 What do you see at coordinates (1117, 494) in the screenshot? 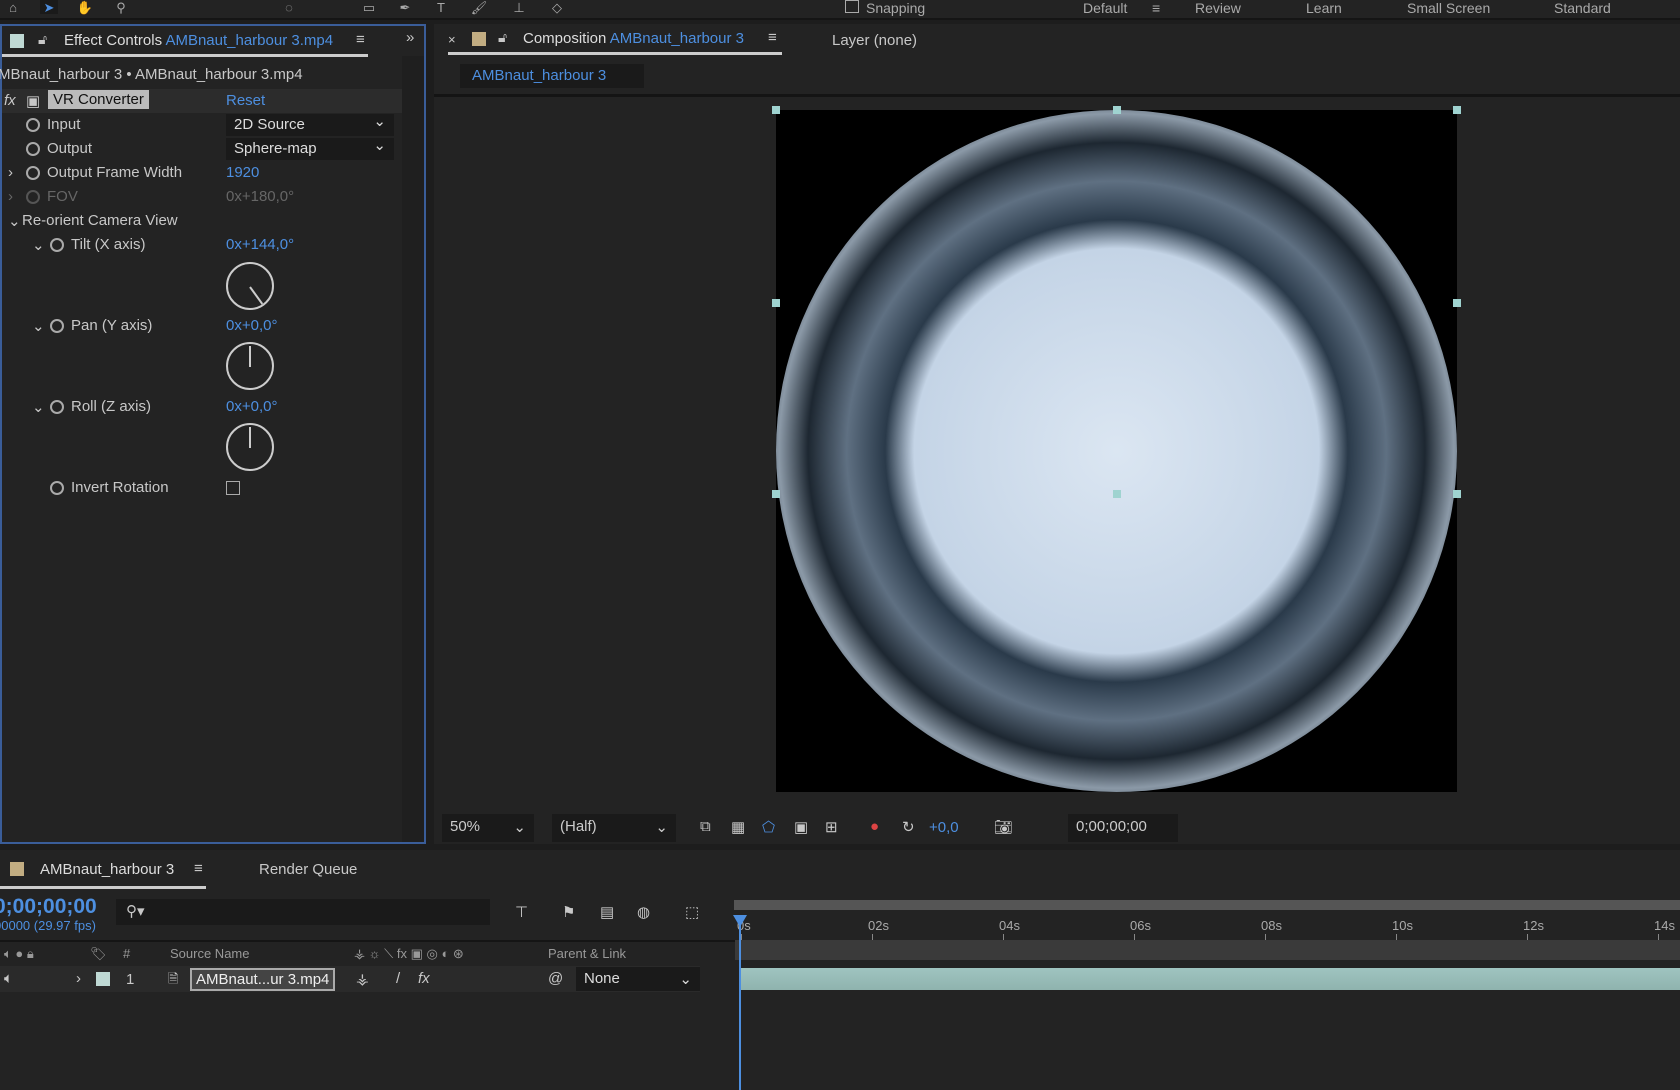
I see `anchor-point` at bounding box center [1117, 494].